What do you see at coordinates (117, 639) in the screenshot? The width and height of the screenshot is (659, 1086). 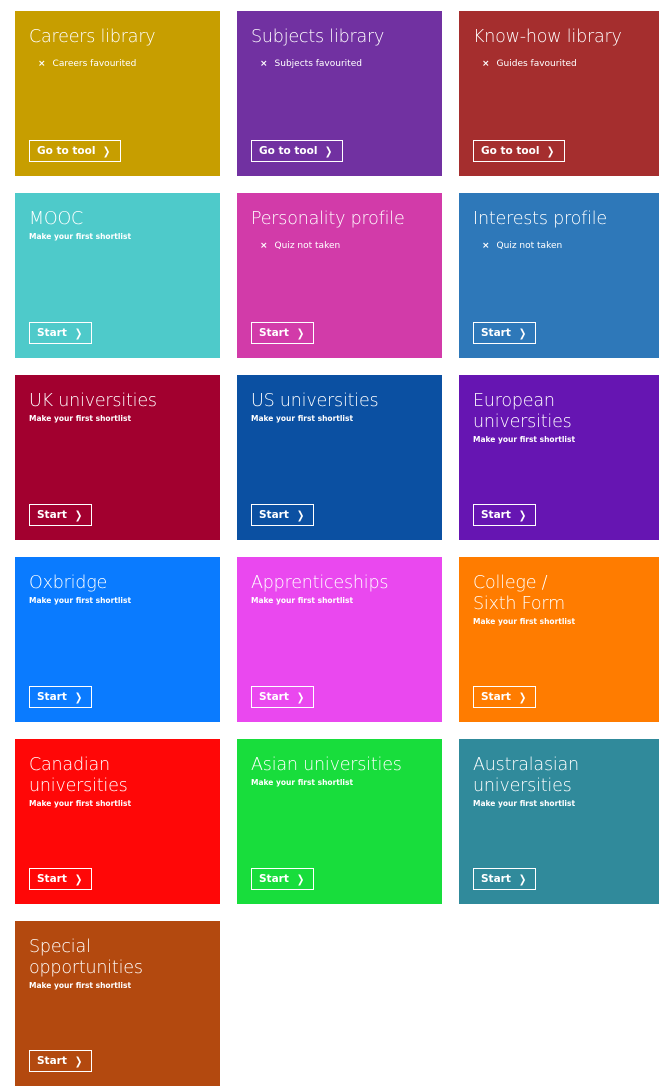 I see `tool-tile: Oxbridge Make your first shortlist Start ❯` at bounding box center [117, 639].